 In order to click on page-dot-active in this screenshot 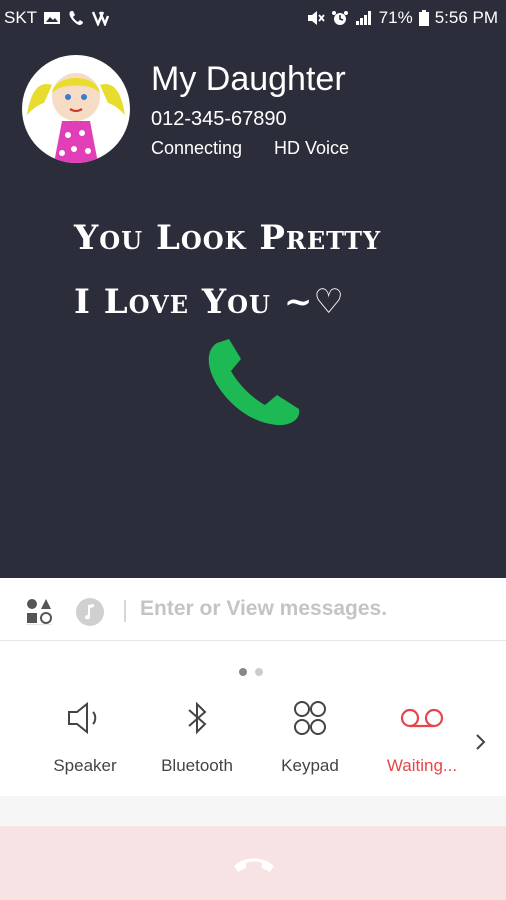, I will do `click(243, 672)`.